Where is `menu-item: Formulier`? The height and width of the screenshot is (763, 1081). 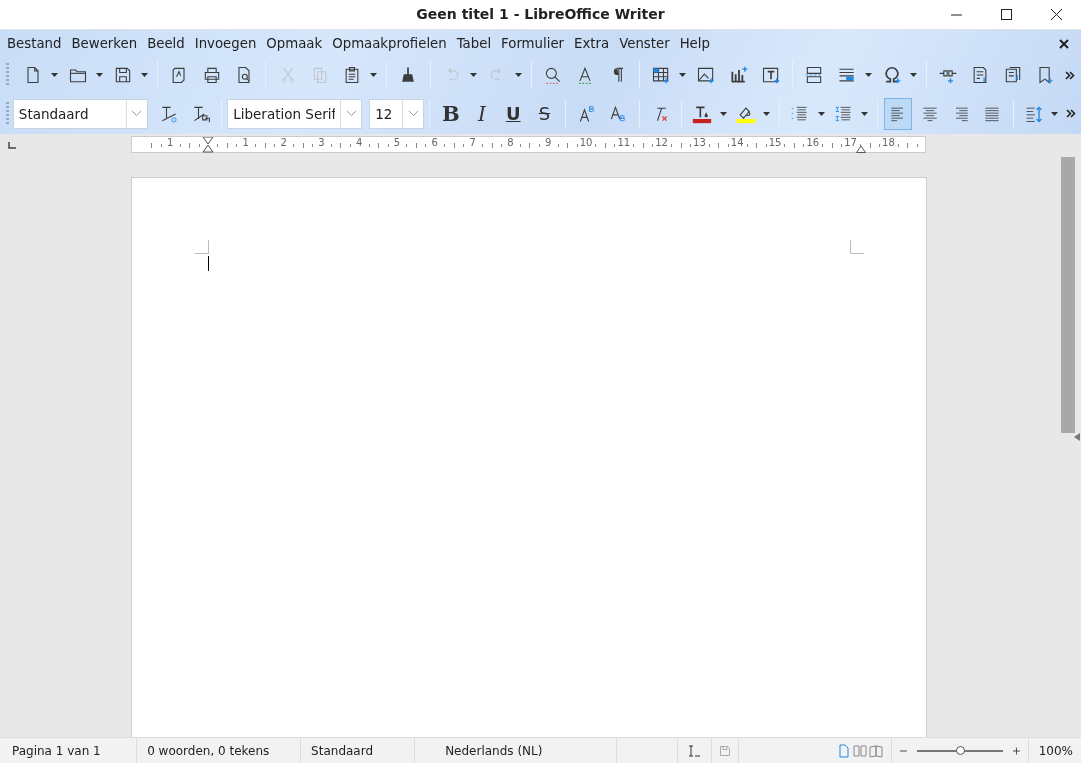 menu-item: Formulier is located at coordinates (533, 43).